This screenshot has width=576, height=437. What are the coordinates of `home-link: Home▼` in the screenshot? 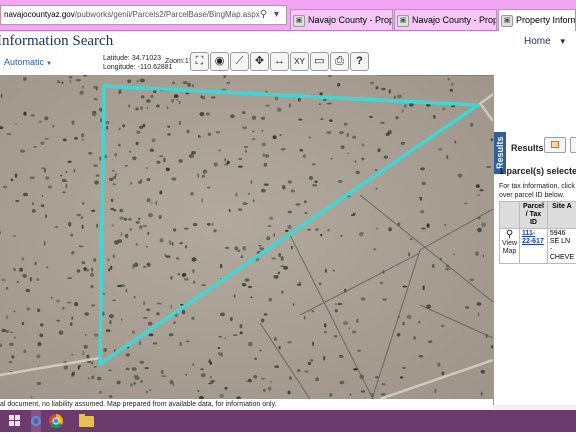 It's located at (545, 41).